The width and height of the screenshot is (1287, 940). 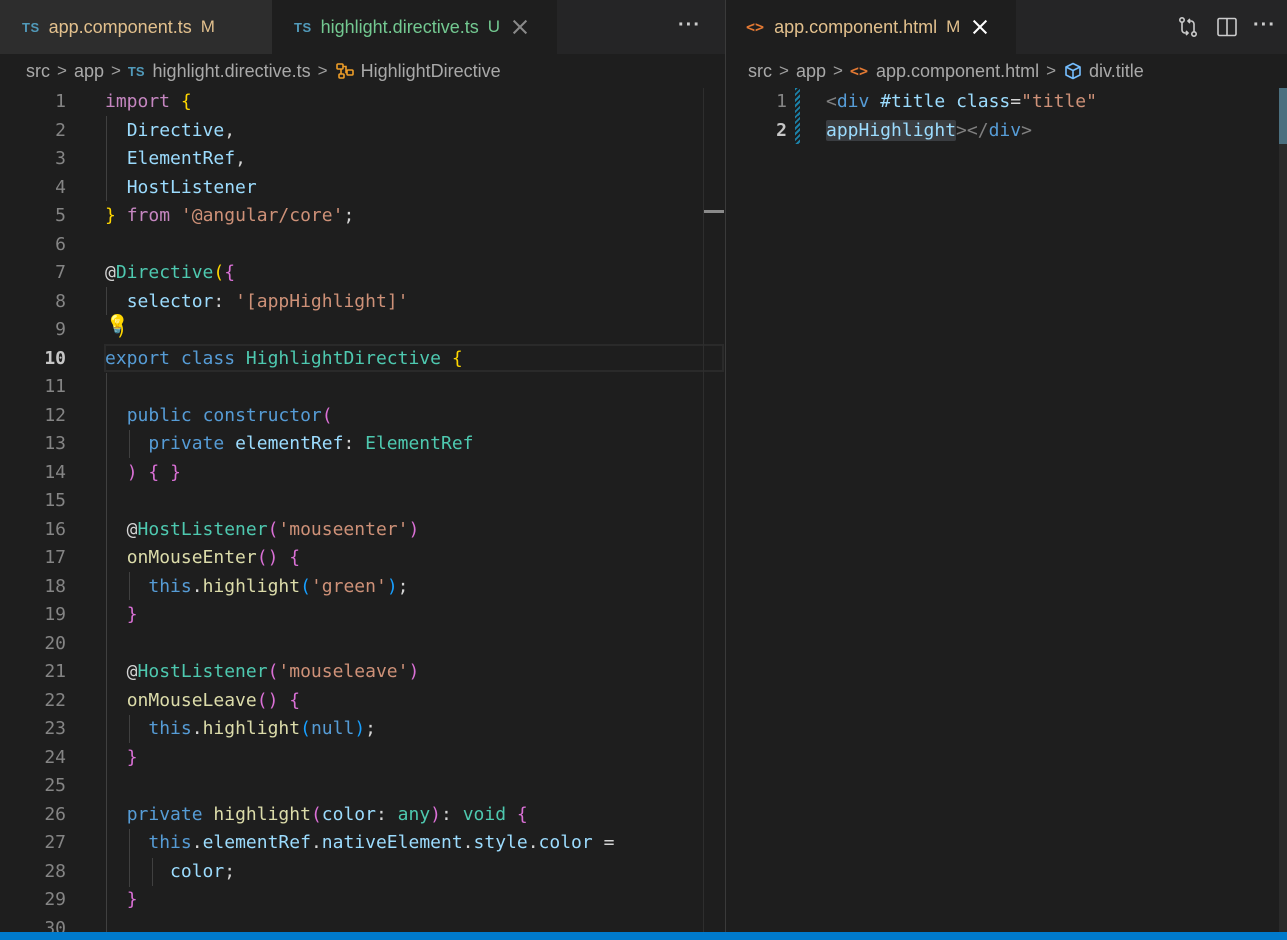 I want to click on line-number: 15, so click(x=55, y=500).